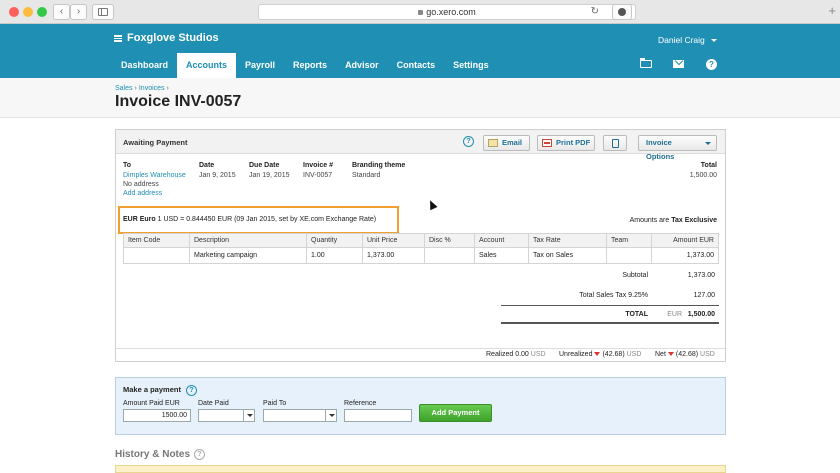 The height and width of the screenshot is (473, 840). Describe the element at coordinates (704, 295) in the screenshot. I see `tax-value: 127.00` at that location.